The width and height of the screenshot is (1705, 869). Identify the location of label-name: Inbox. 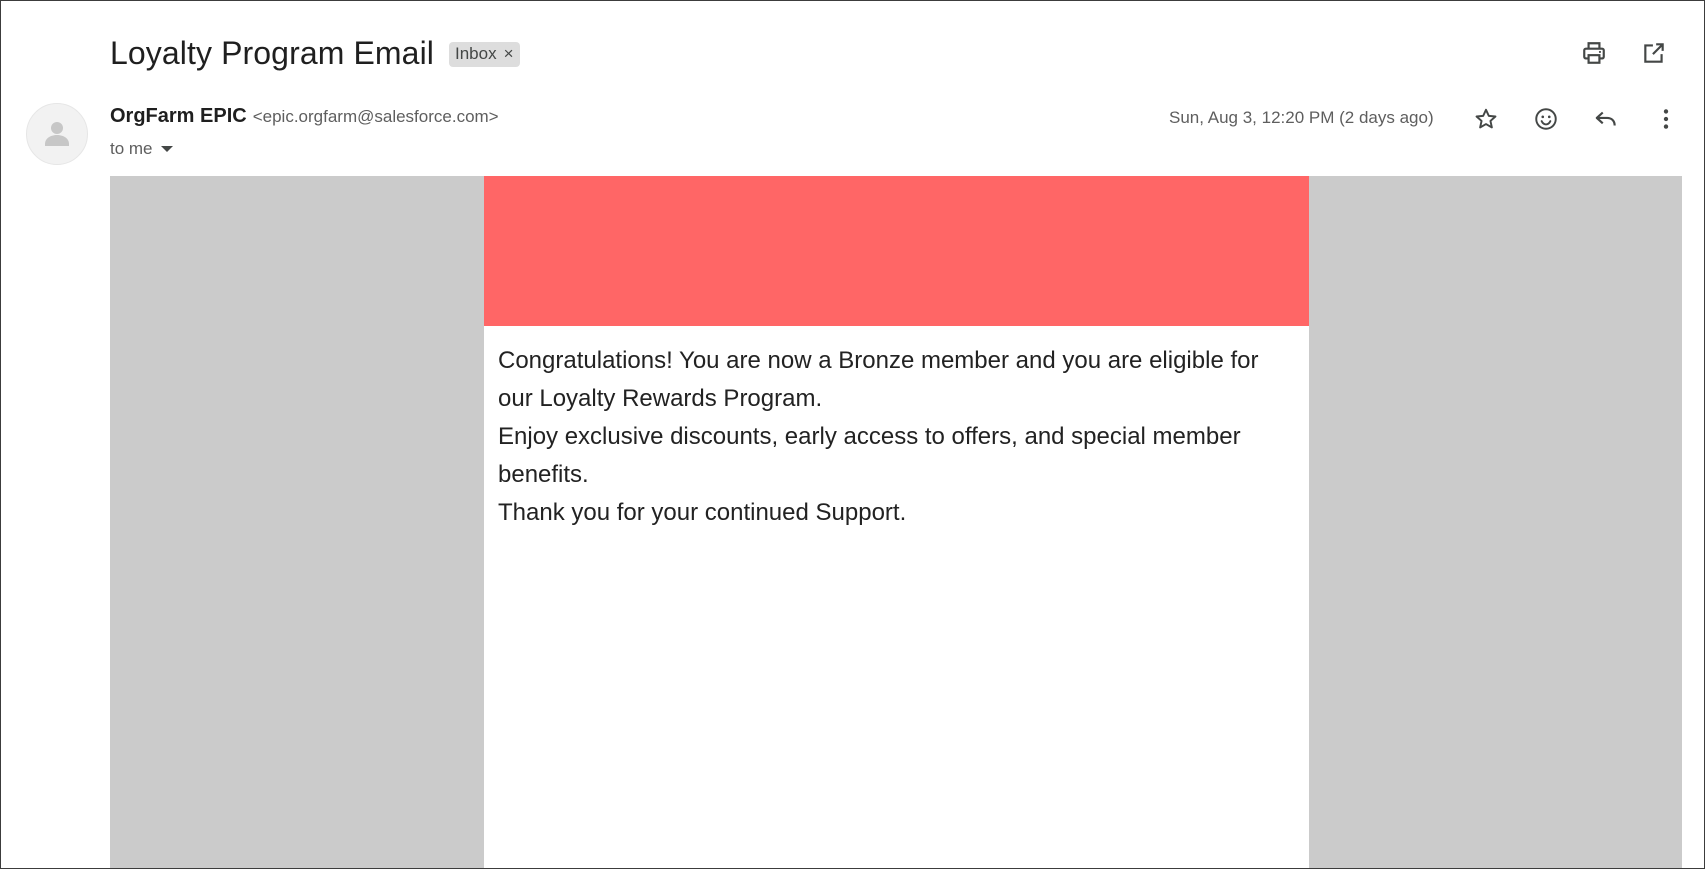
(476, 53).